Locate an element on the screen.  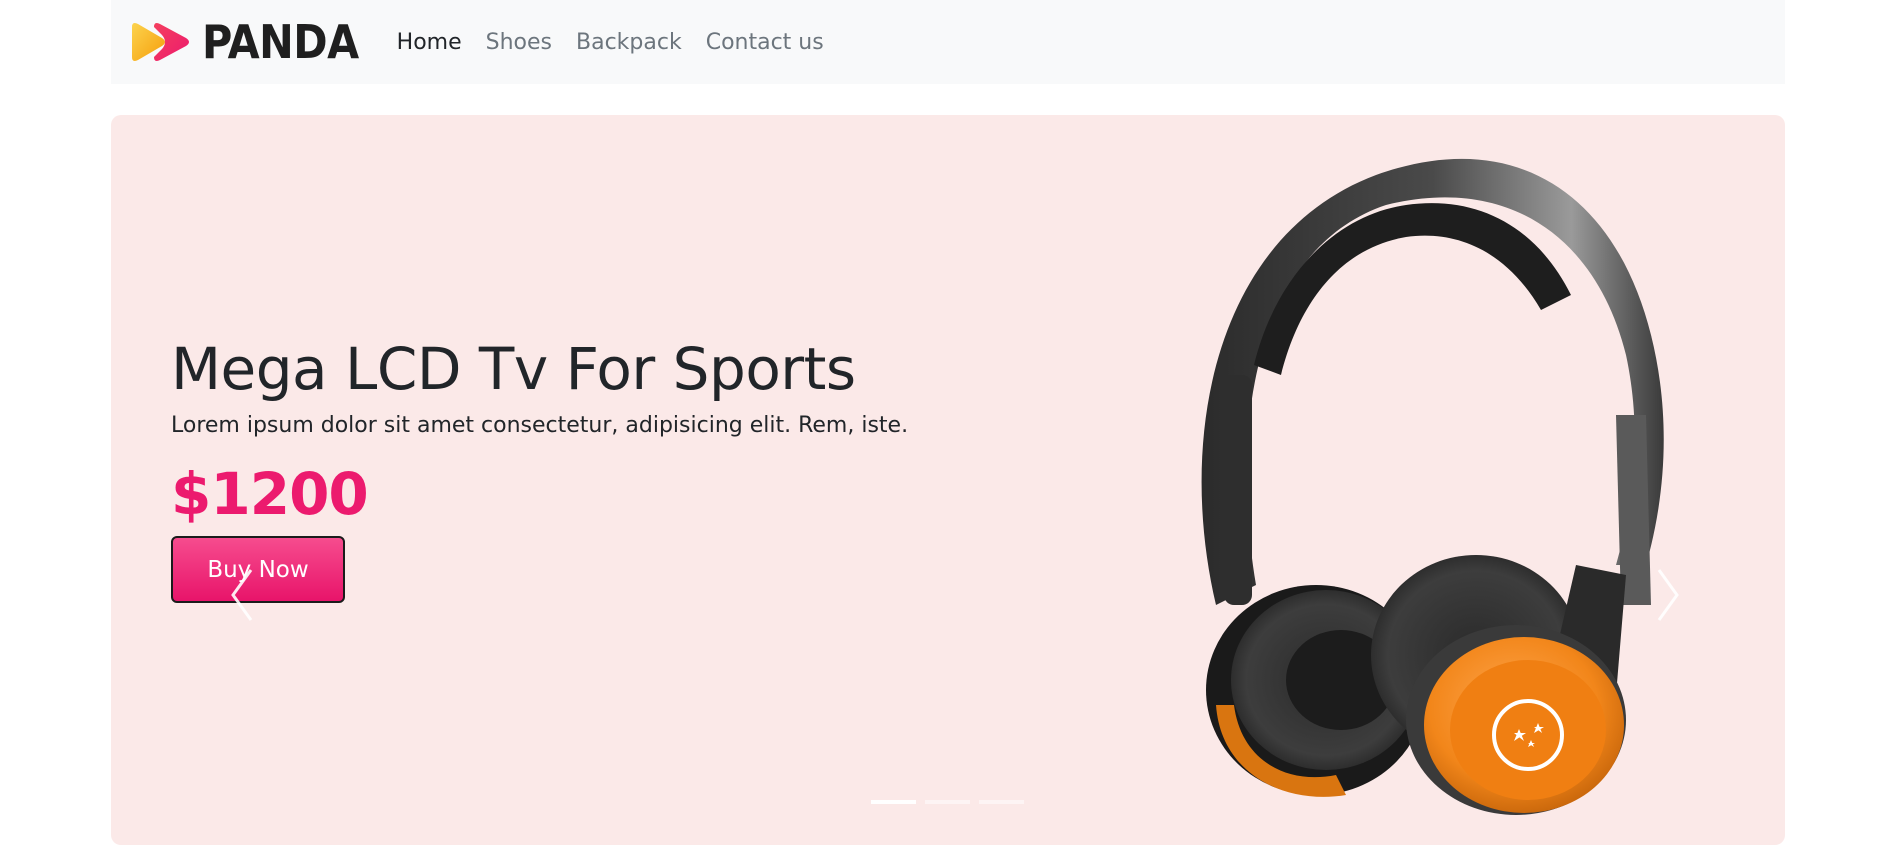
chevron-left-icon is located at coordinates (242, 595).